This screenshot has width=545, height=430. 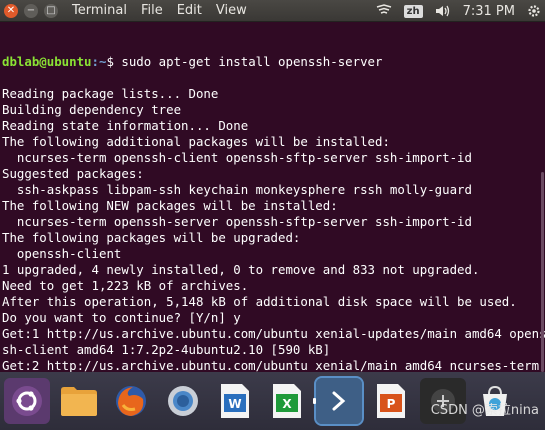 What do you see at coordinates (99, 61) in the screenshot?
I see `prompt-path: :~` at bounding box center [99, 61].